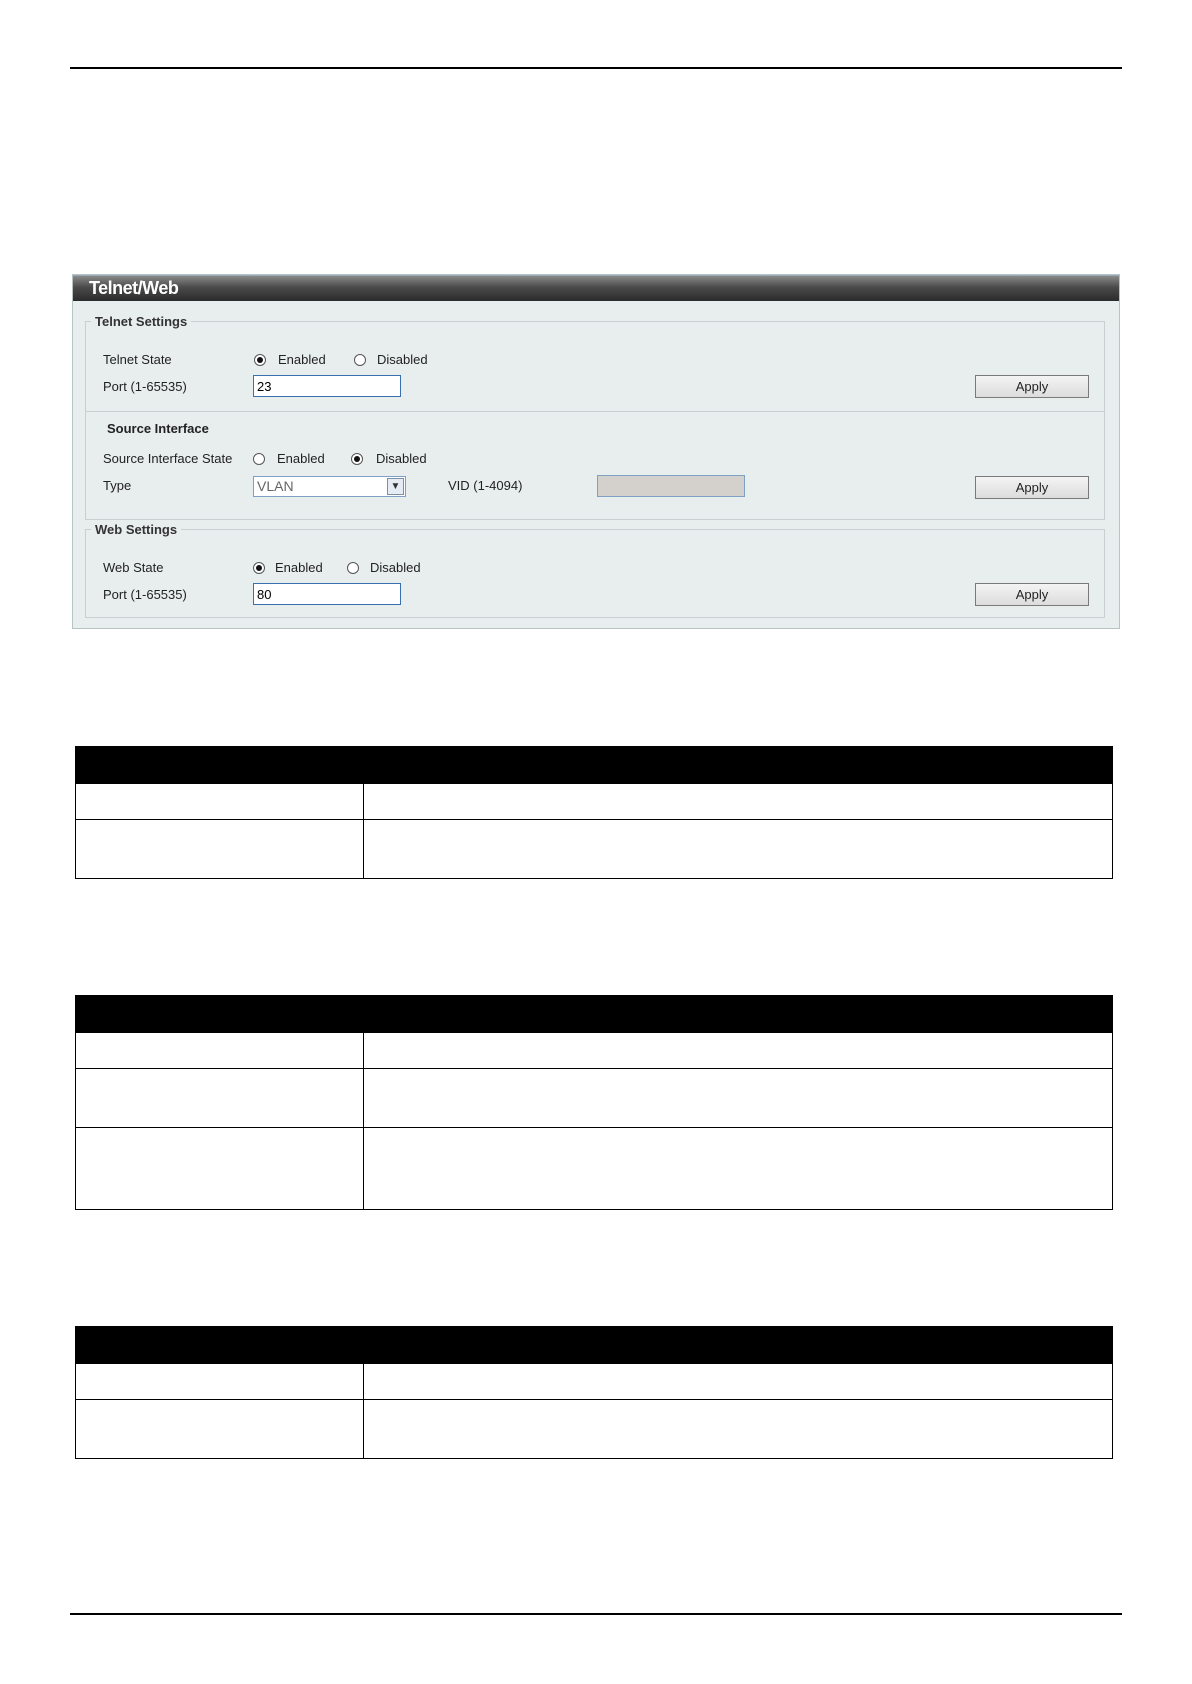 Image resolution: width=1192 pixels, height=1684 pixels. I want to click on web-enabled-label: Enabled, so click(299, 567).